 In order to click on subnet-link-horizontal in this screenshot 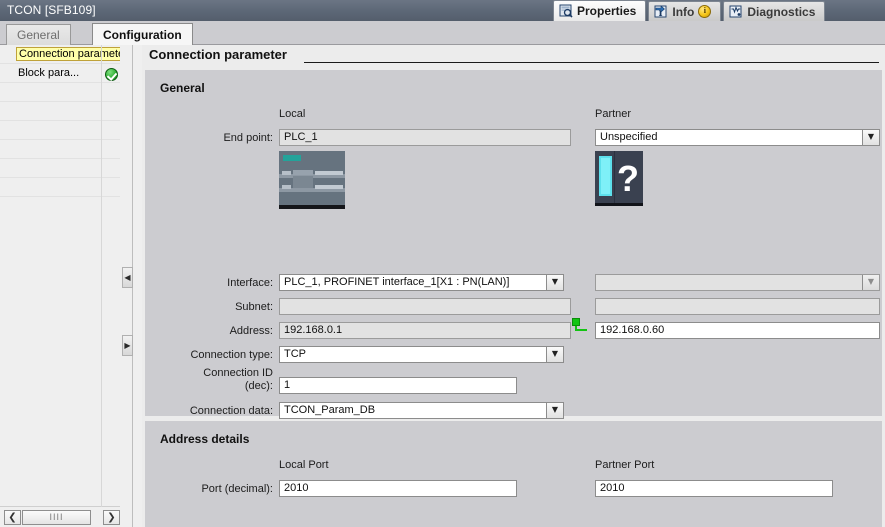, I will do `click(581, 330)`.